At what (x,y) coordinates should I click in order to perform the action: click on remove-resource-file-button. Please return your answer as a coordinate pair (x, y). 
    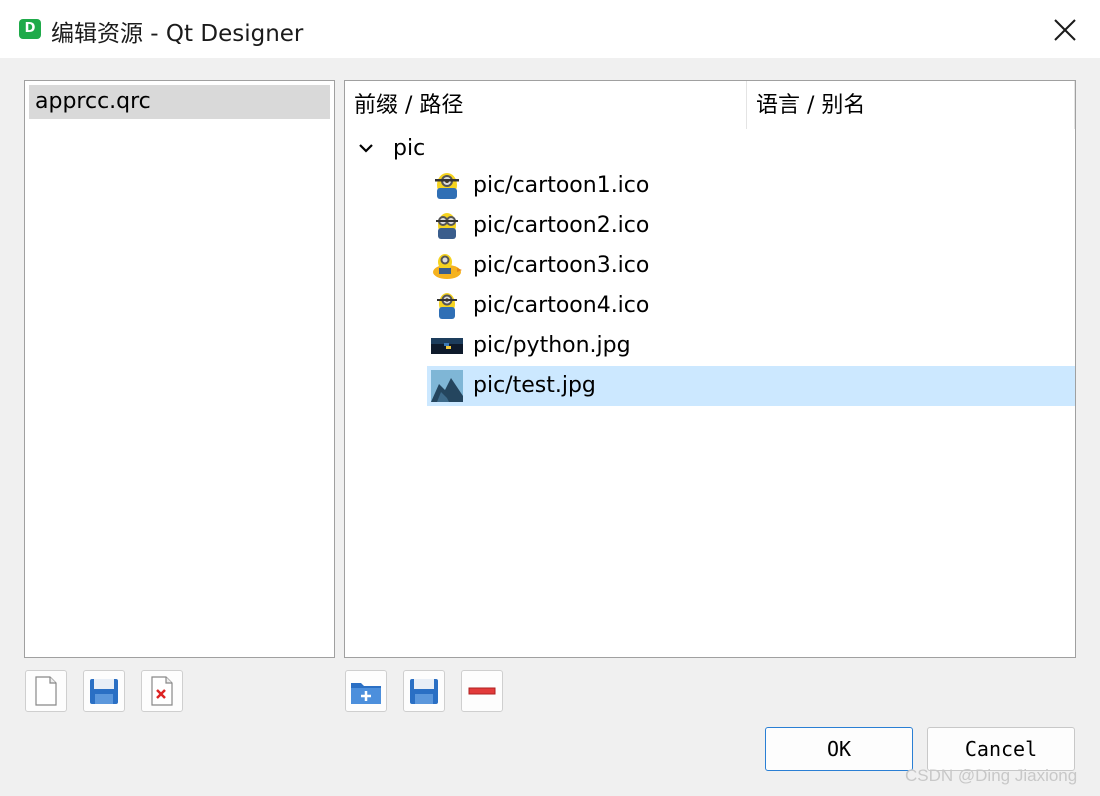
    Looking at the image, I should click on (162, 691).